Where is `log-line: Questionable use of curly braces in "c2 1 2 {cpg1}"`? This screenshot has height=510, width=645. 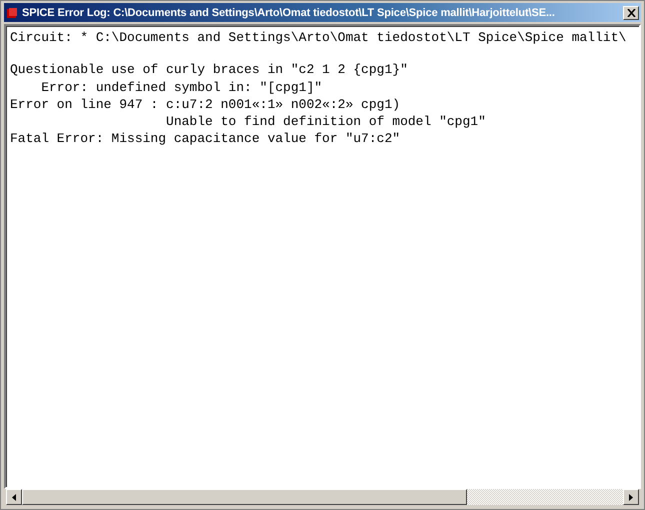 log-line: Questionable use of curly braces in "c2 1 2 {cpg1}" is located at coordinates (209, 70).